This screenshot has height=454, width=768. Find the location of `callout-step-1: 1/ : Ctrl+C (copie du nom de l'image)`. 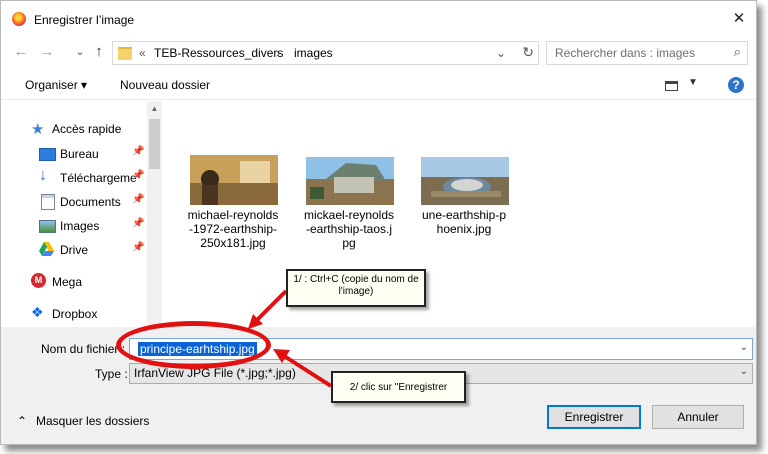

callout-step-1: 1/ : Ctrl+C (copie du nom de l'image) is located at coordinates (356, 288).